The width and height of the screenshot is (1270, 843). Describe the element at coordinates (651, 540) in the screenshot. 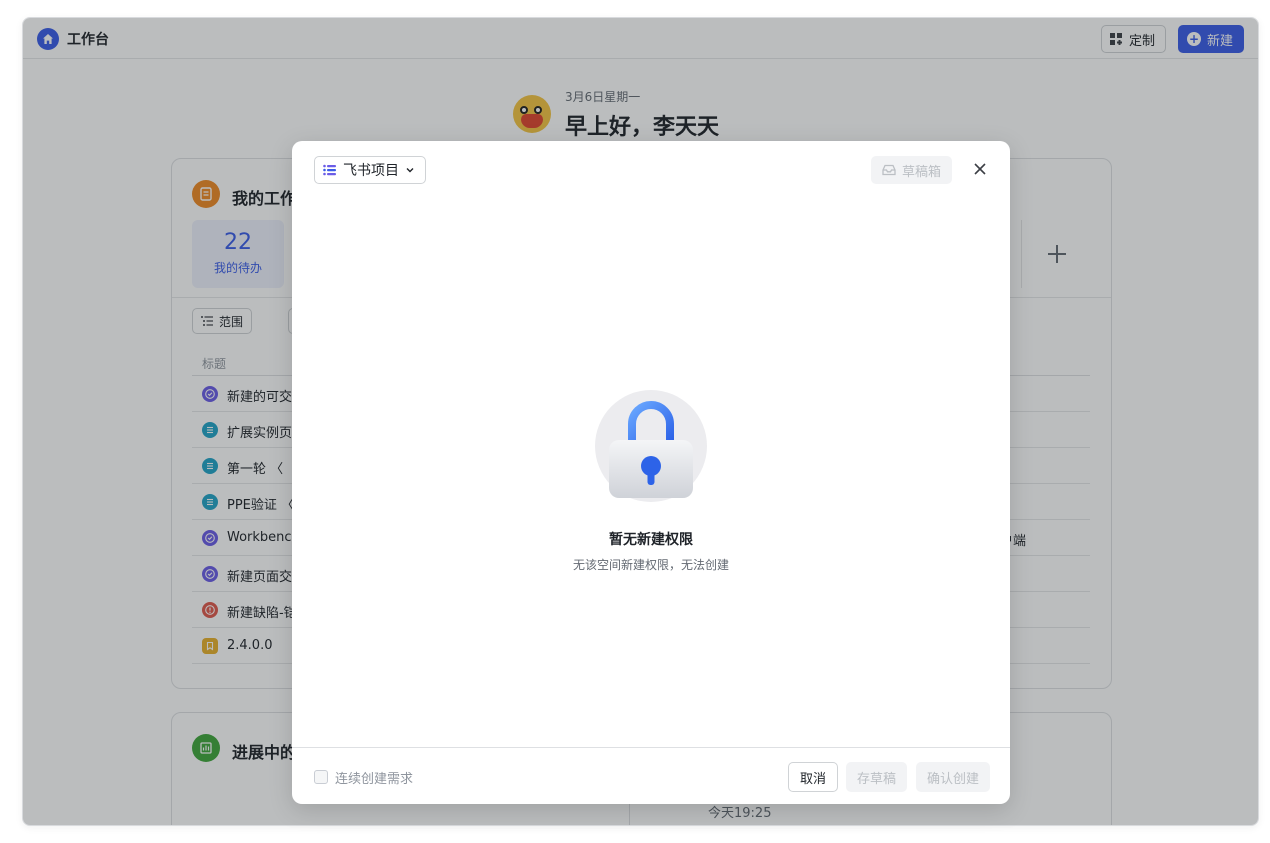

I see `empty-state-title: 暂无新建权限` at that location.